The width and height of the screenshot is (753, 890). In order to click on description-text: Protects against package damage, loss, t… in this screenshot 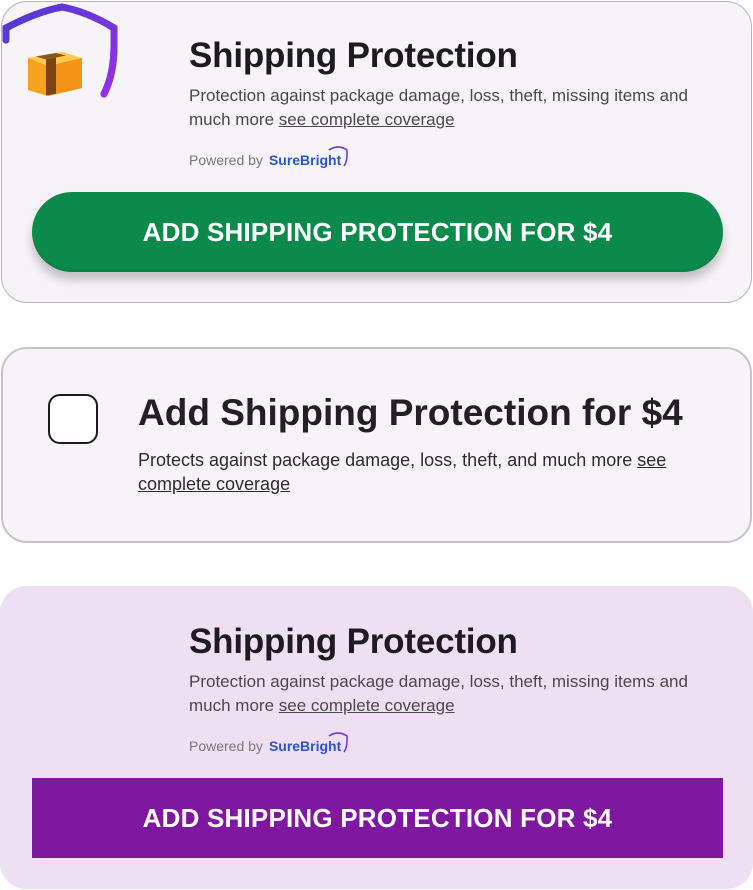, I will do `click(385, 460)`.